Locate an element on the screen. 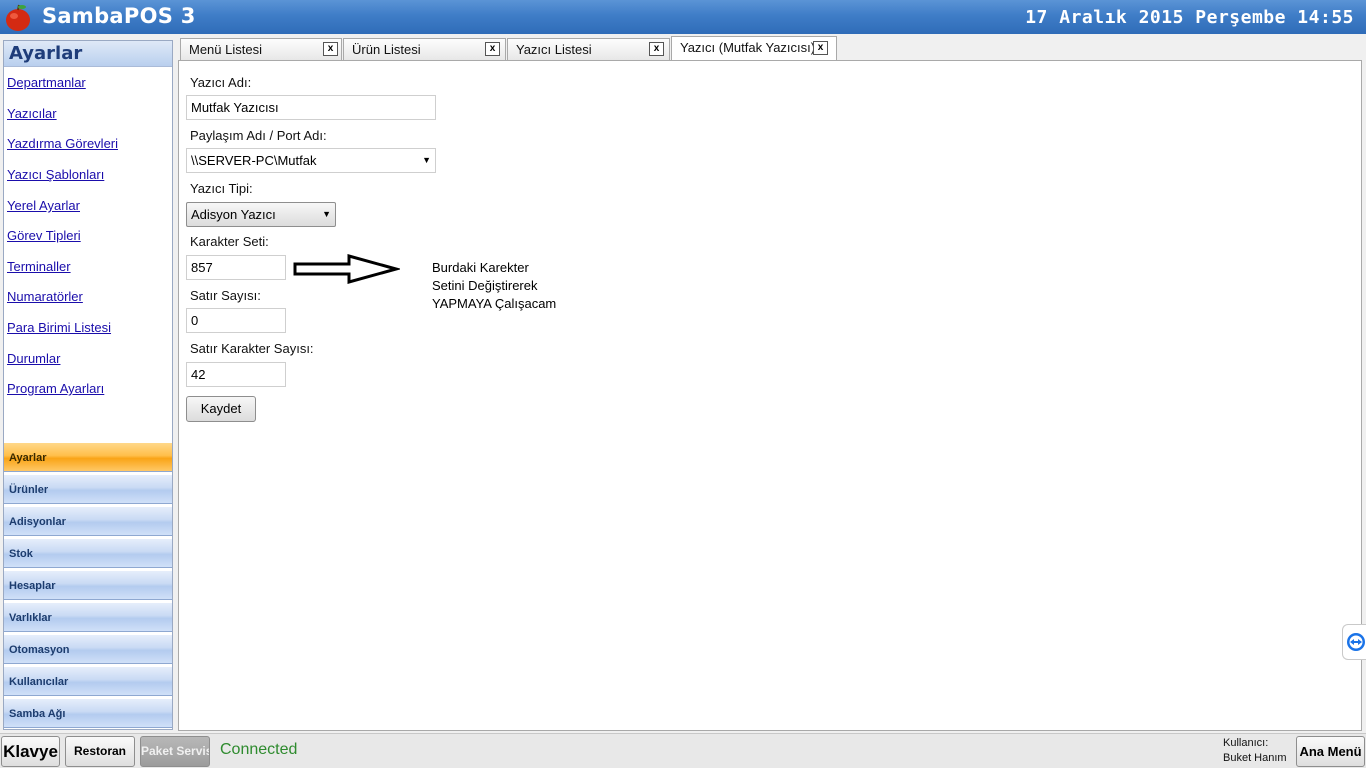 The width and height of the screenshot is (1366, 768). keyboard-button: Klavye is located at coordinates (30, 751).